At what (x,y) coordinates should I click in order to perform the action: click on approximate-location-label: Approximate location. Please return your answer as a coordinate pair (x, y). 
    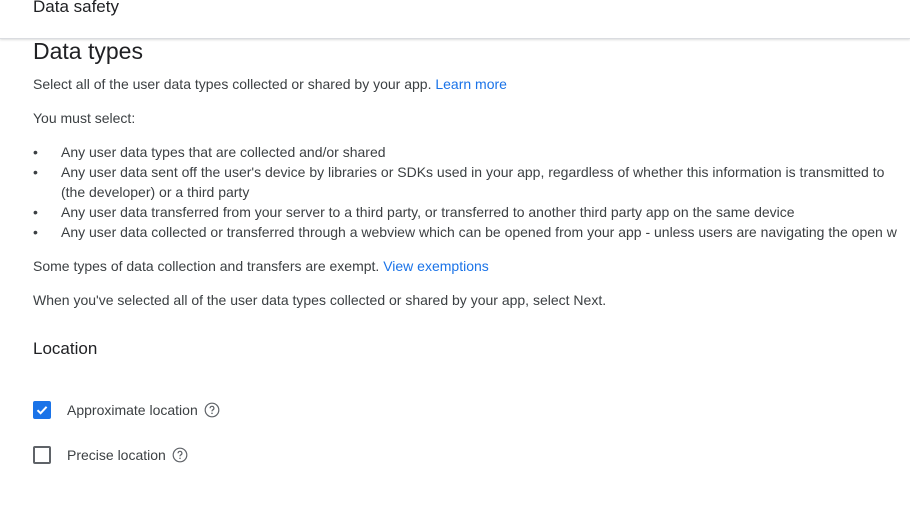
    Looking at the image, I should click on (132, 410).